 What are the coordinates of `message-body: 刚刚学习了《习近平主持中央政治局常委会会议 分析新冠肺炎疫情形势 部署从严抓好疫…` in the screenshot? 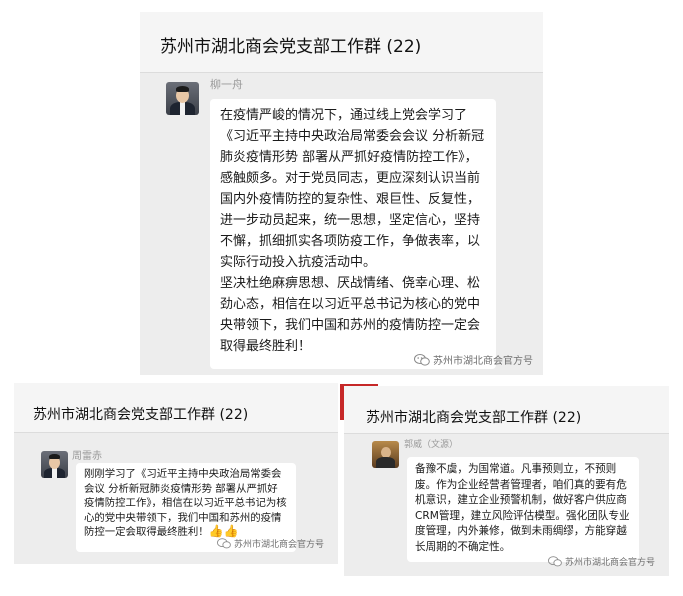 It's located at (185, 503).